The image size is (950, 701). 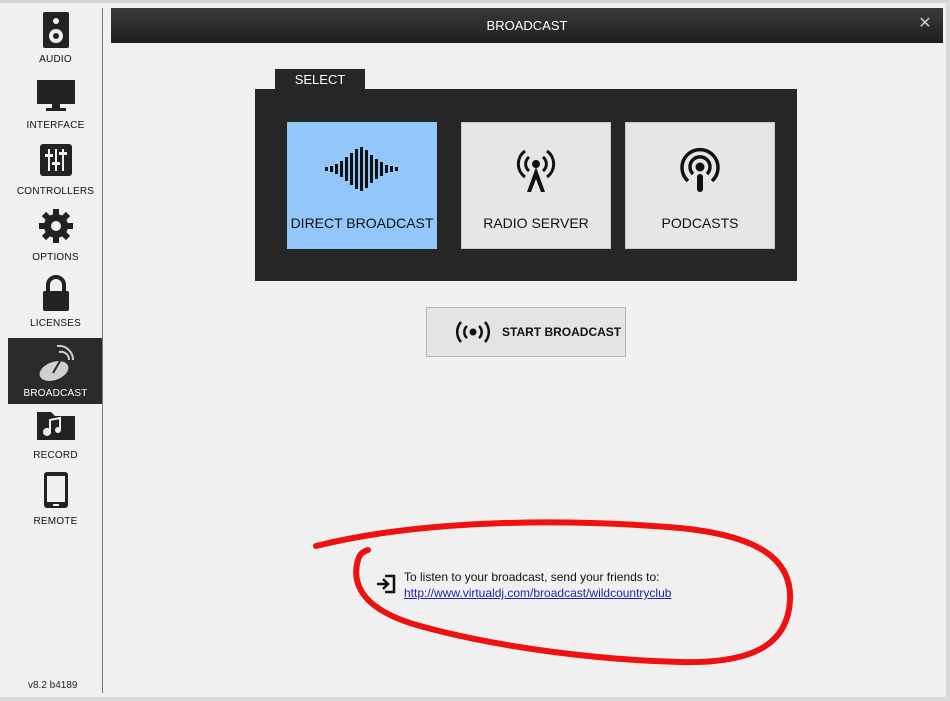 What do you see at coordinates (55, 125) in the screenshot?
I see `sidebar-item-label: INTERFACE` at bounding box center [55, 125].